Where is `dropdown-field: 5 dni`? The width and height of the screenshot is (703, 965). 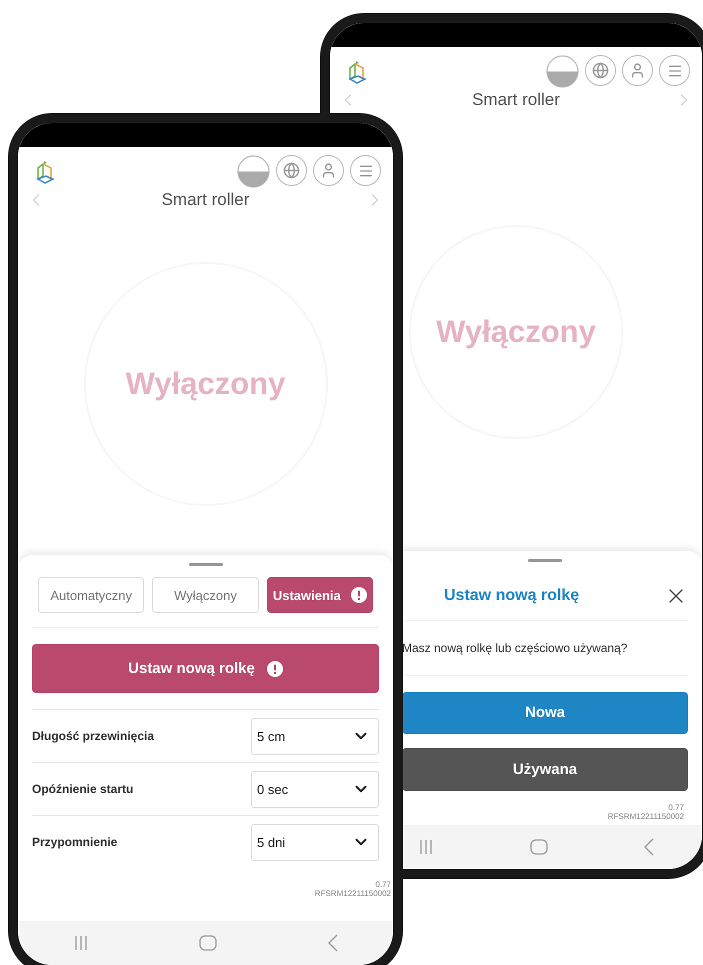 dropdown-field: 5 dni is located at coordinates (315, 842).